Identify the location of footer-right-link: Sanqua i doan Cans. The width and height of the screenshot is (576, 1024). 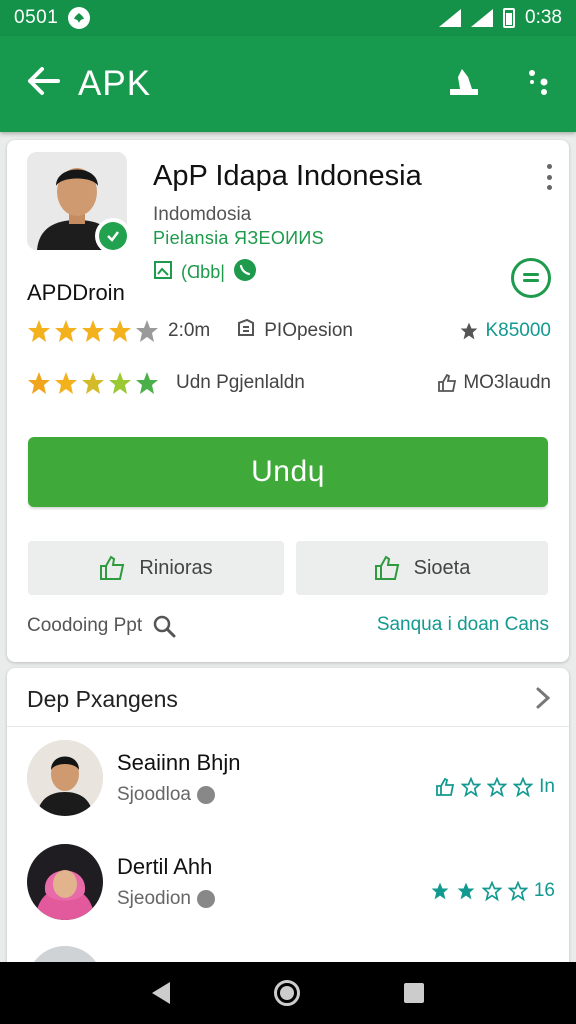
(463, 625).